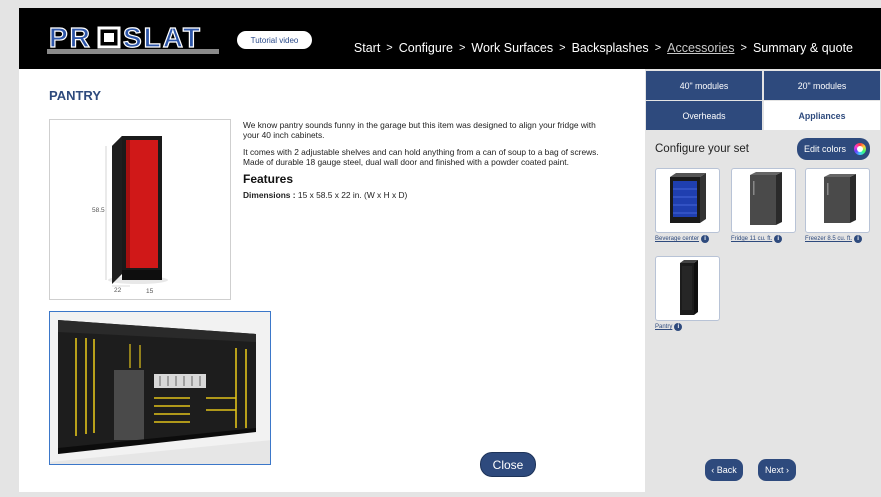 The image size is (881, 497). I want to click on edit-colors-button: Edit colors, so click(833, 149).